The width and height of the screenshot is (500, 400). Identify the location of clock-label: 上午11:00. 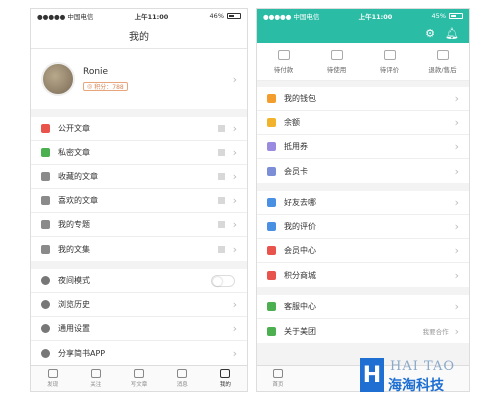
(375, 17).